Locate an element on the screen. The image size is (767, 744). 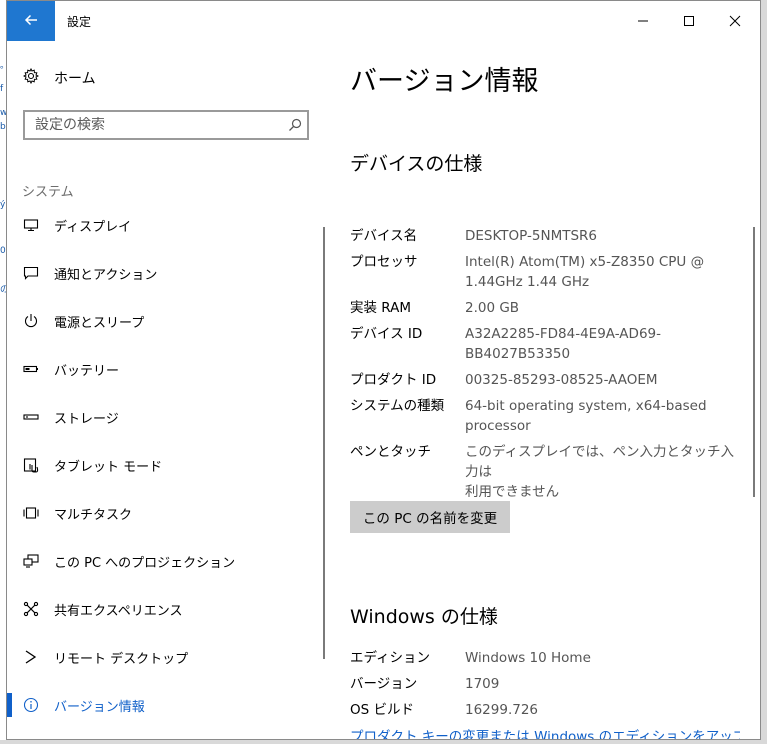
back-arrow-icon is located at coordinates (31, 21).